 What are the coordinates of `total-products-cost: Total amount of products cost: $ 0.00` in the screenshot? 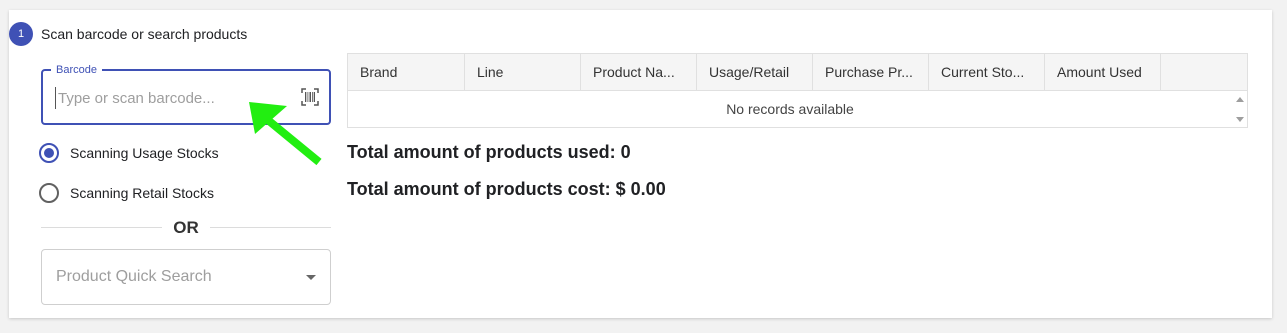 It's located at (506, 189).